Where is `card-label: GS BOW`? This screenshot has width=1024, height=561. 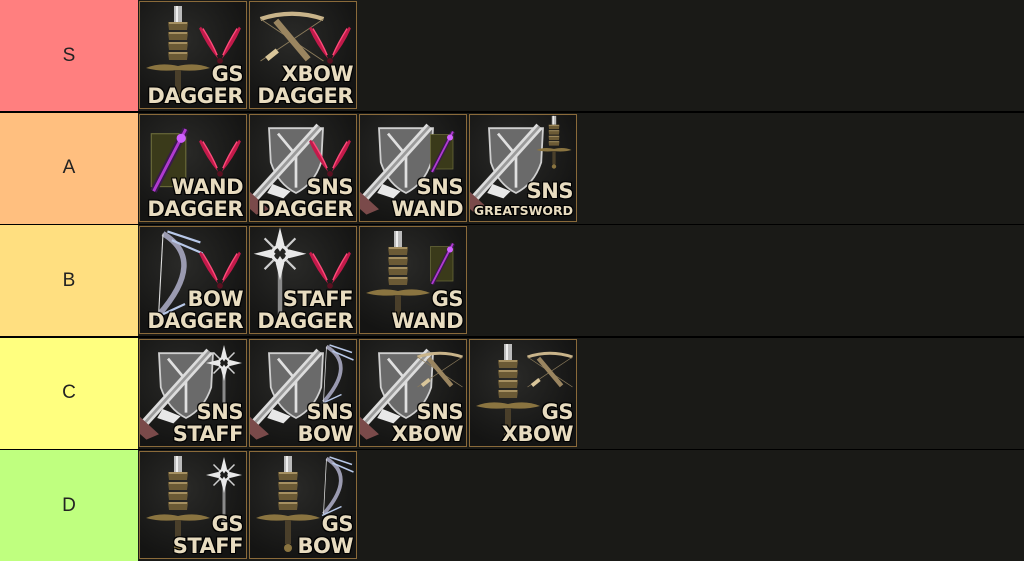
card-label: GS BOW is located at coordinates (301, 535).